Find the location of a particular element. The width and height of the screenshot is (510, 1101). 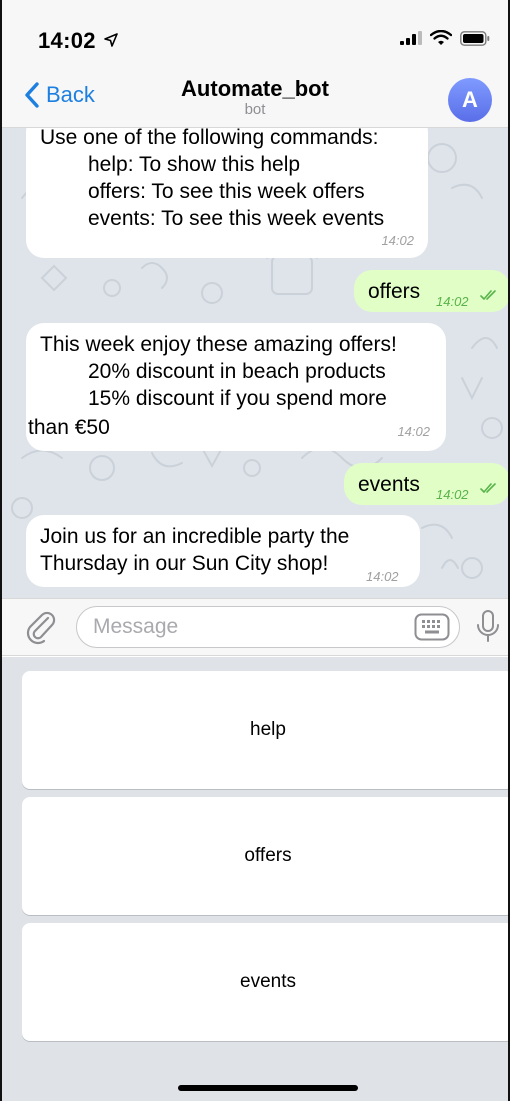

message-text: than €50 is located at coordinates (69, 427).